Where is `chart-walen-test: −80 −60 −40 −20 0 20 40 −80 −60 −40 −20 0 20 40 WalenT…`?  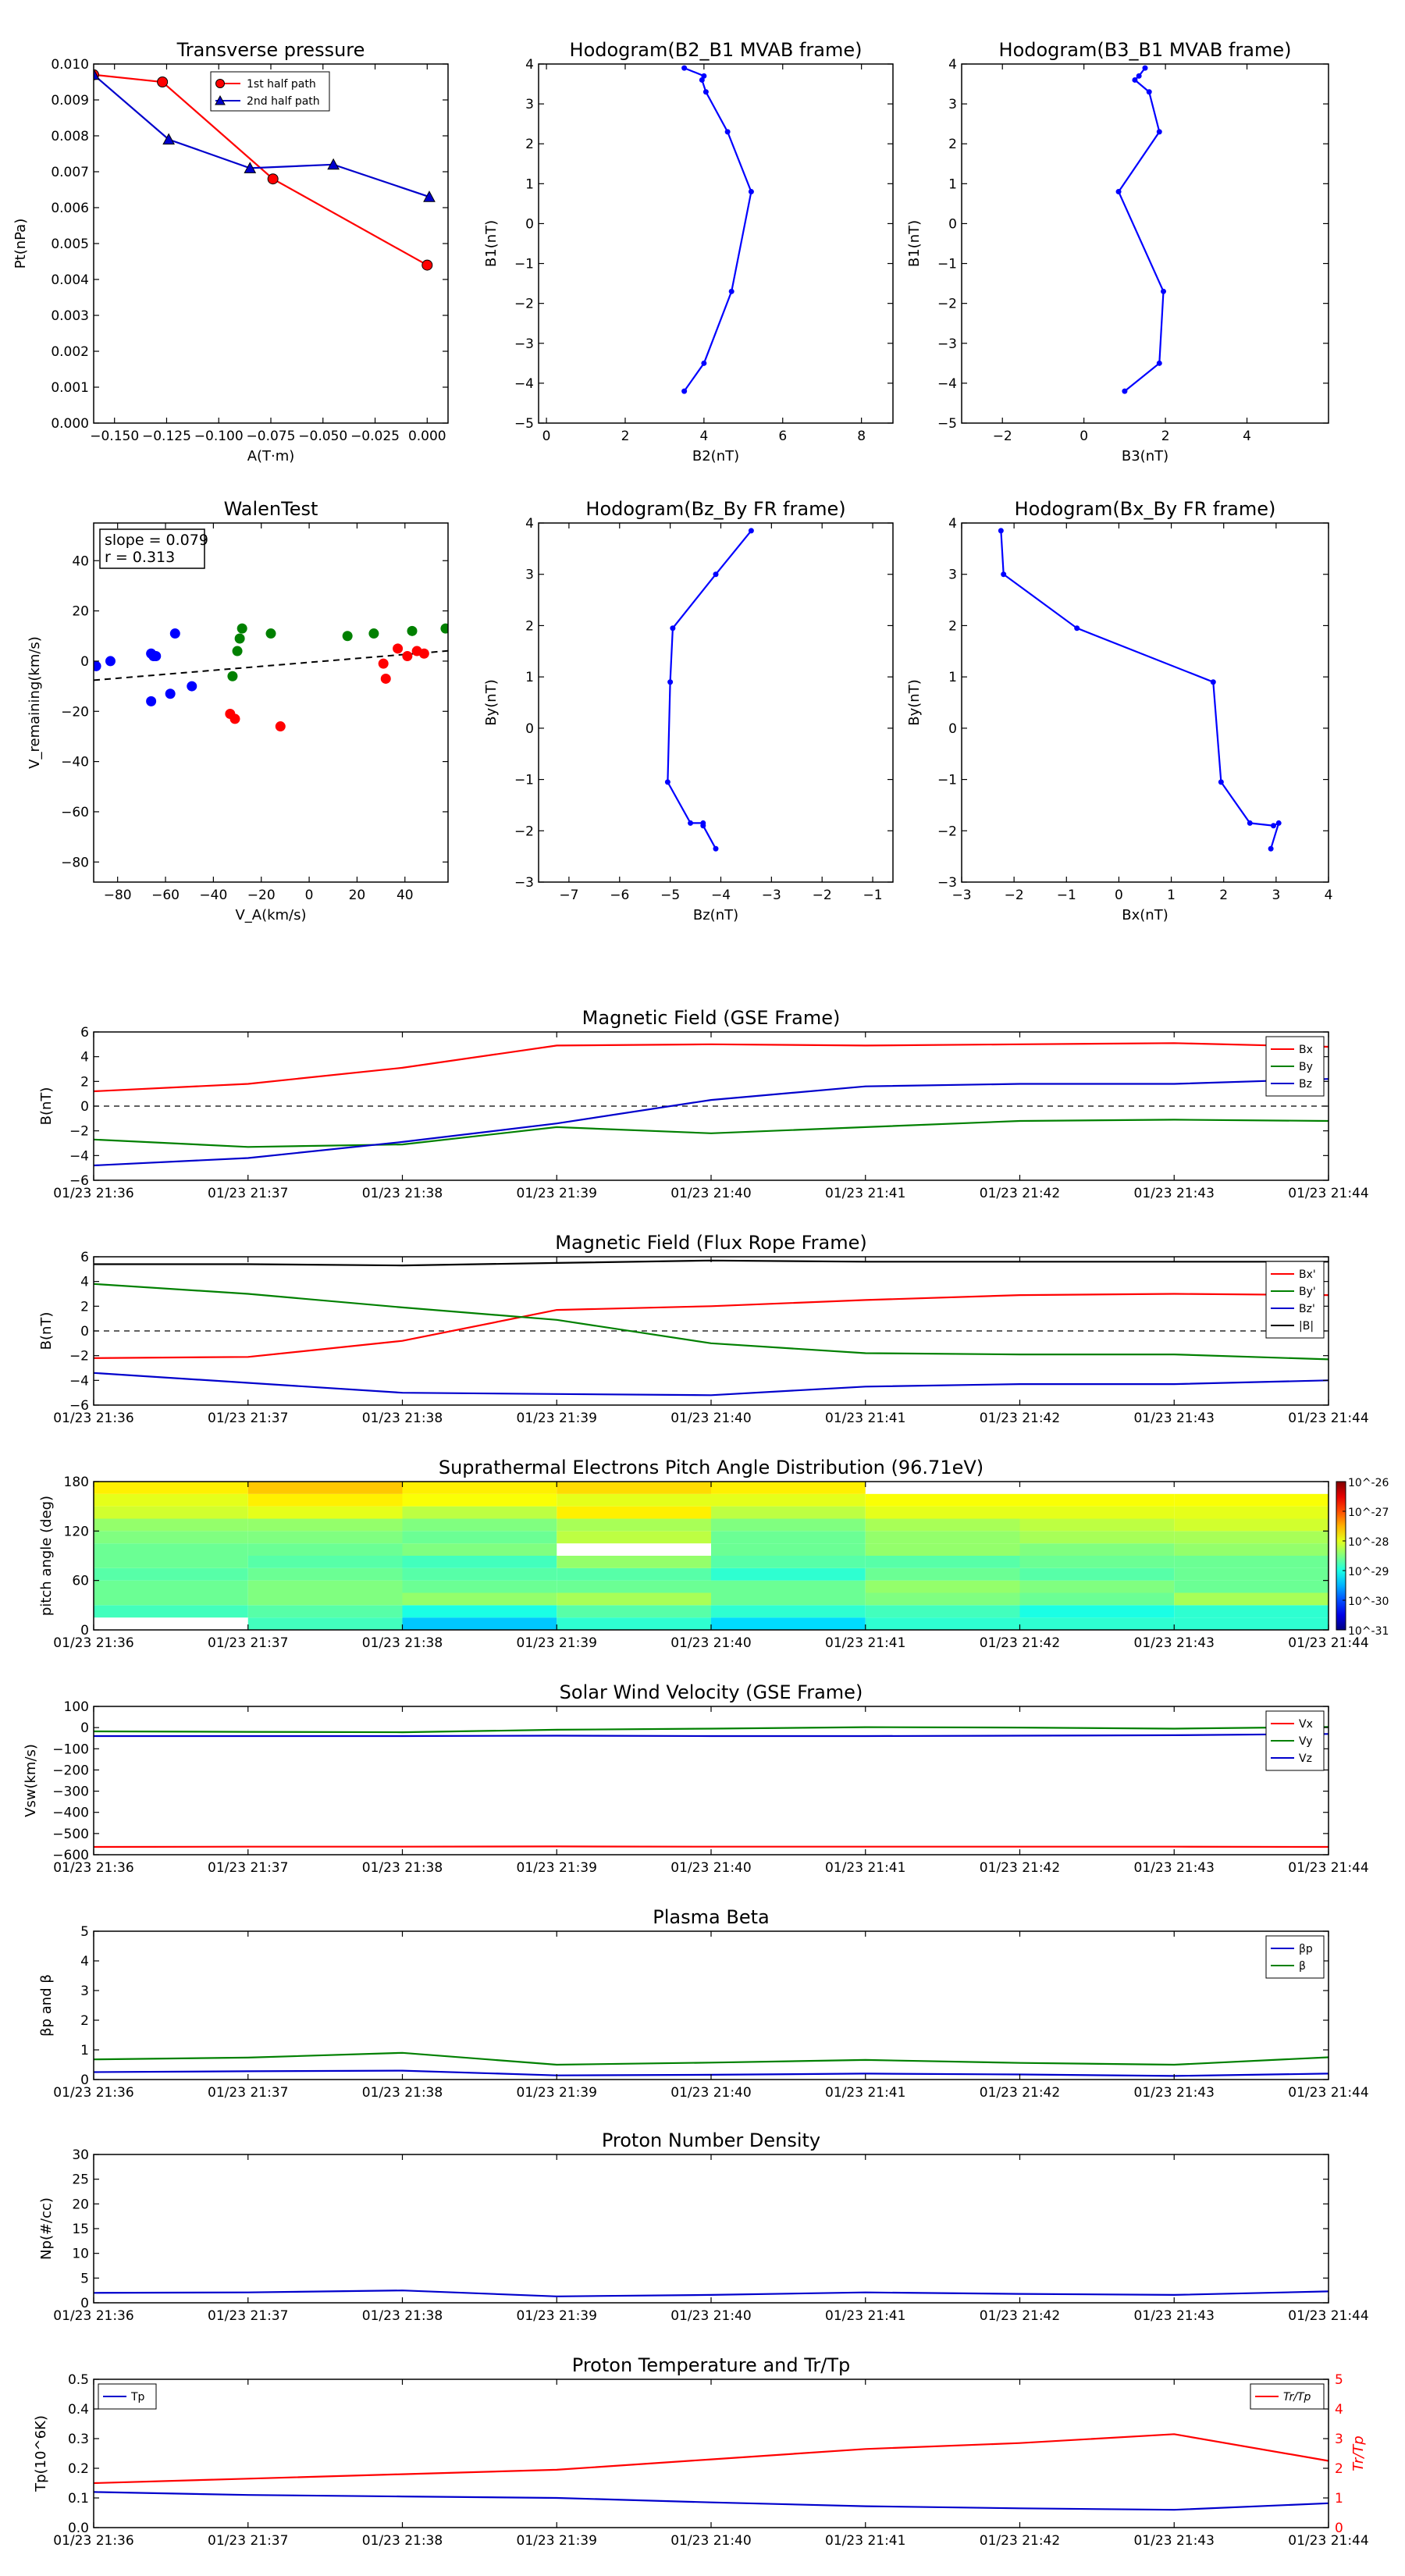 chart-walen-test: −80 −60 −40 −20 0 20 40 −80 −60 −40 −20 0 20 40 WalenT… is located at coordinates (238, 710).